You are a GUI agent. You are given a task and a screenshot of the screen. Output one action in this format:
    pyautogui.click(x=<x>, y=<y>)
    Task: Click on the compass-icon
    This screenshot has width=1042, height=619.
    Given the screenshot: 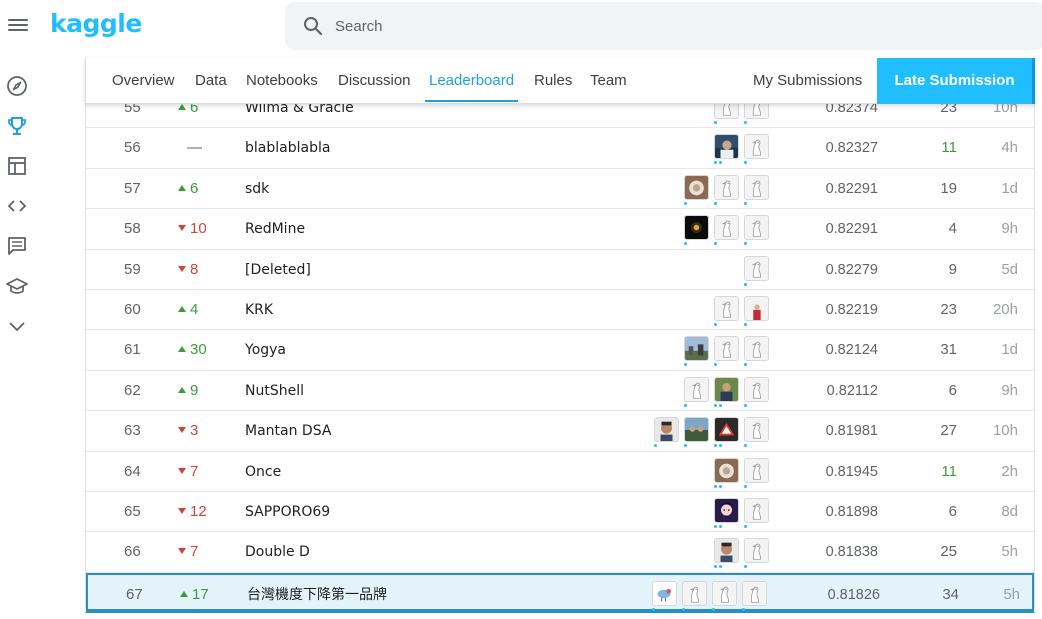 What is the action you would take?
    pyautogui.click(x=17, y=86)
    